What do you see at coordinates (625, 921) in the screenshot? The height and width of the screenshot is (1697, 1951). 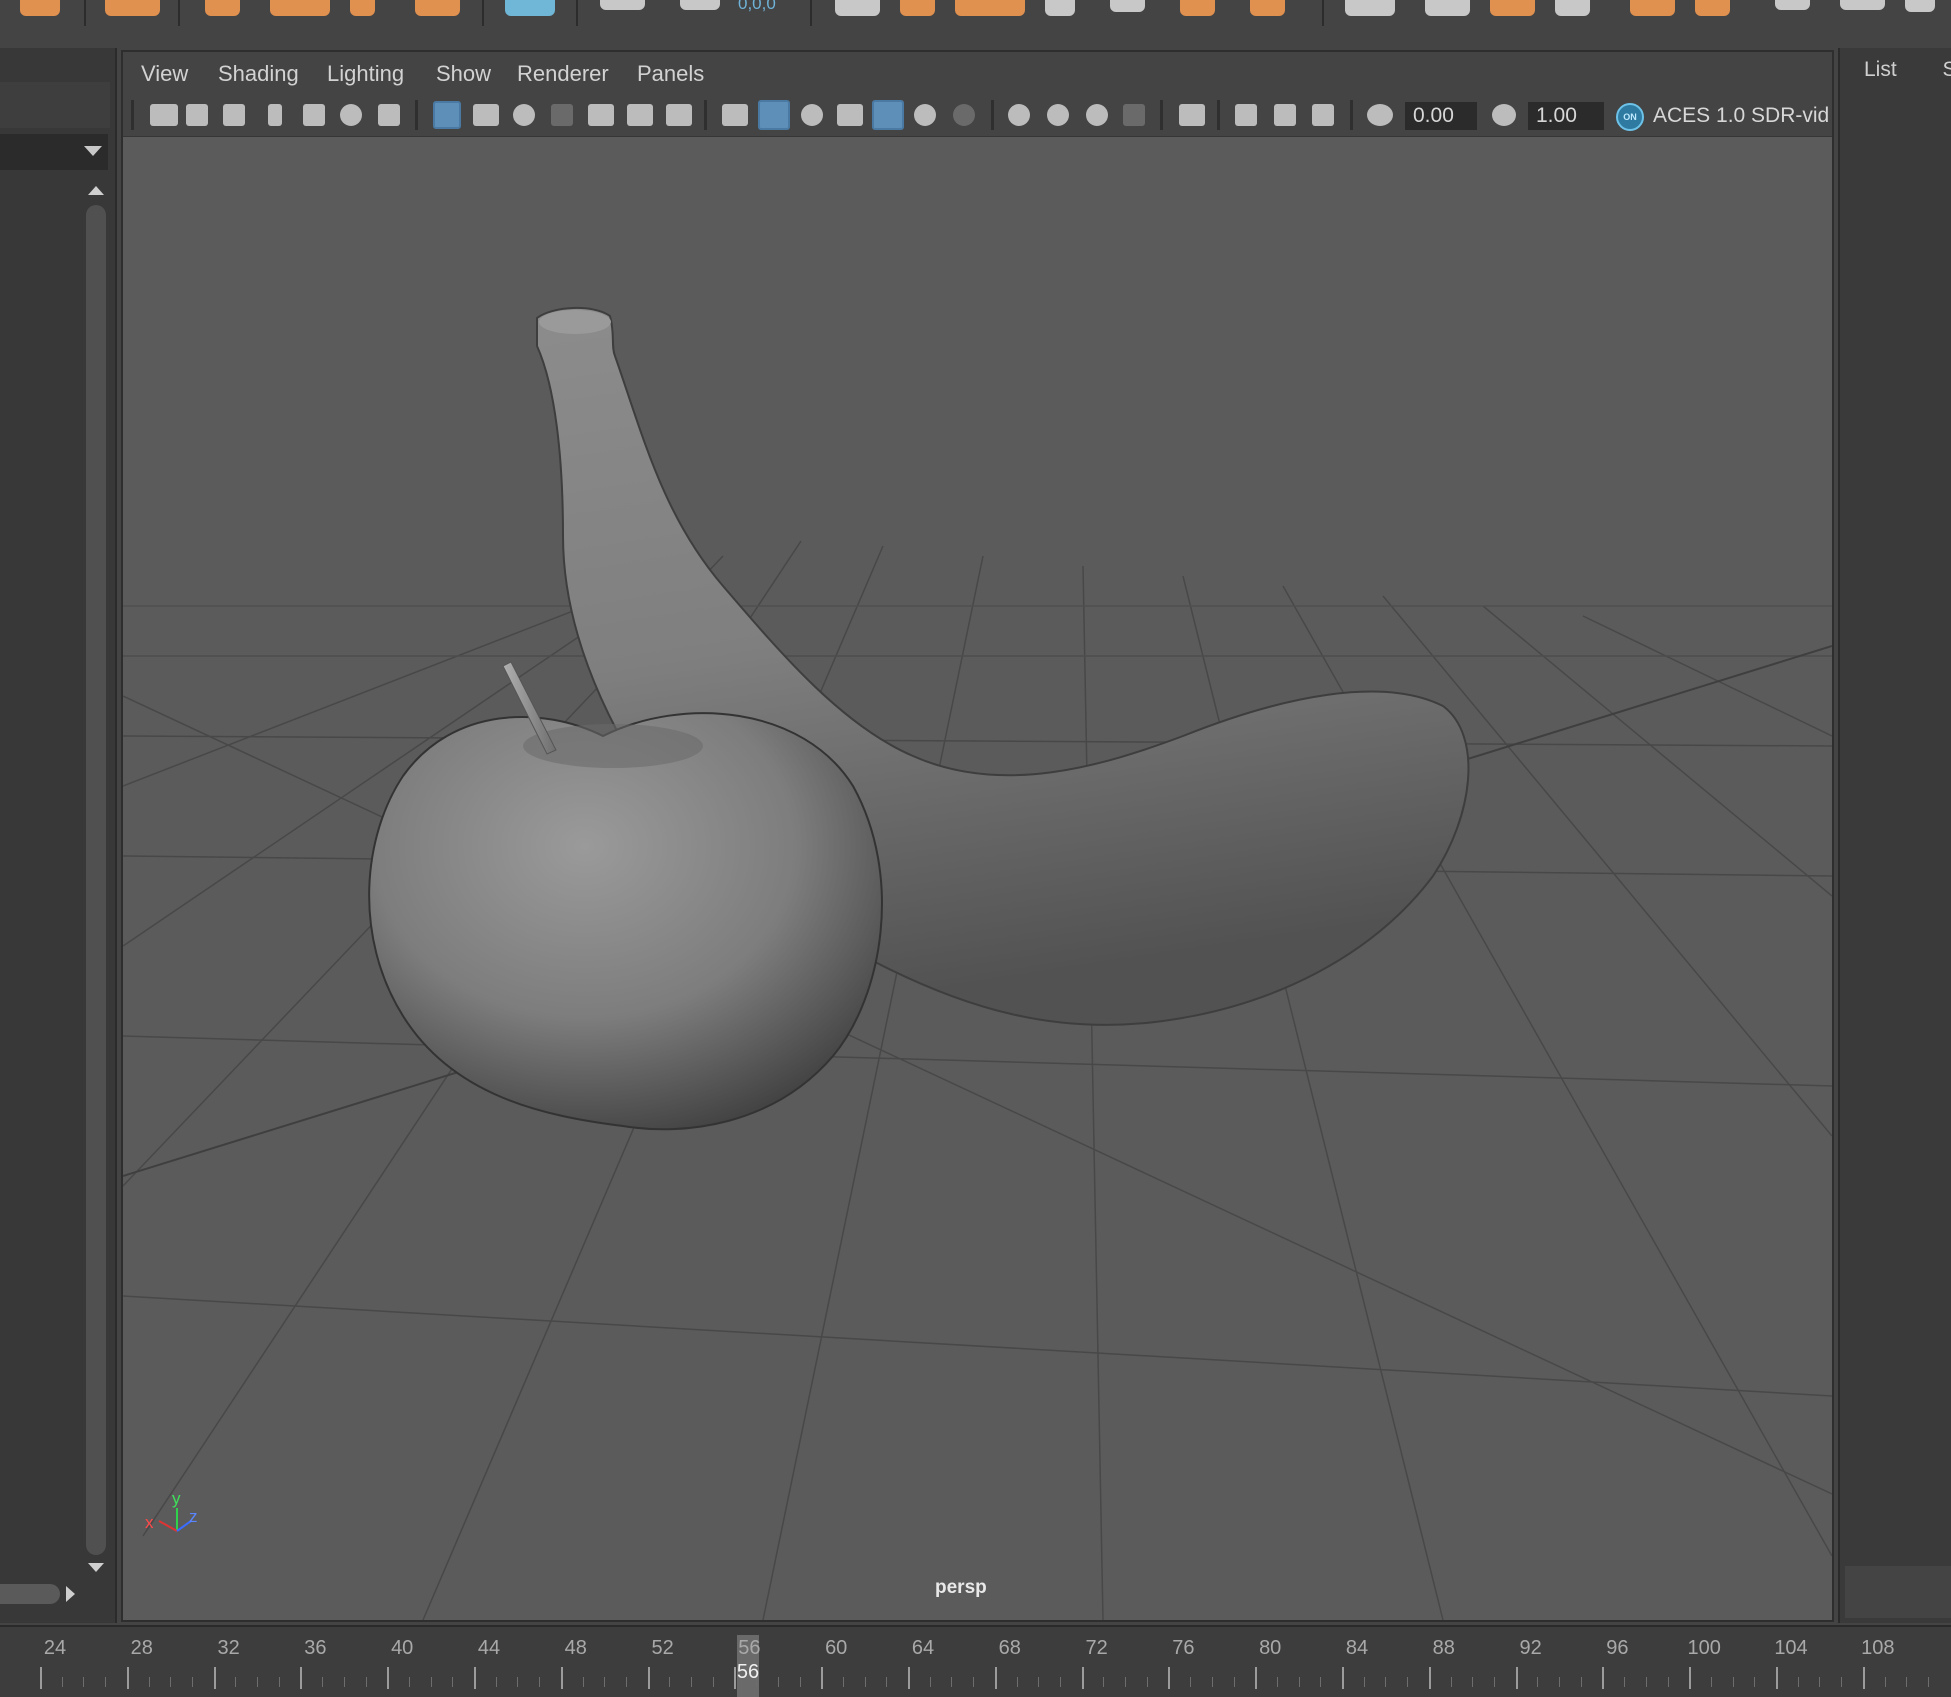 I see `apple-mesh` at bounding box center [625, 921].